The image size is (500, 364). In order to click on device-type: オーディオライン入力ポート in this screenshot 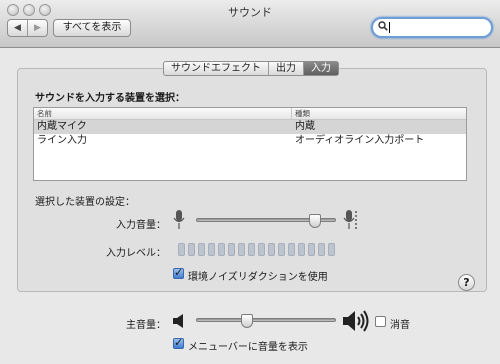, I will do `click(360, 140)`.